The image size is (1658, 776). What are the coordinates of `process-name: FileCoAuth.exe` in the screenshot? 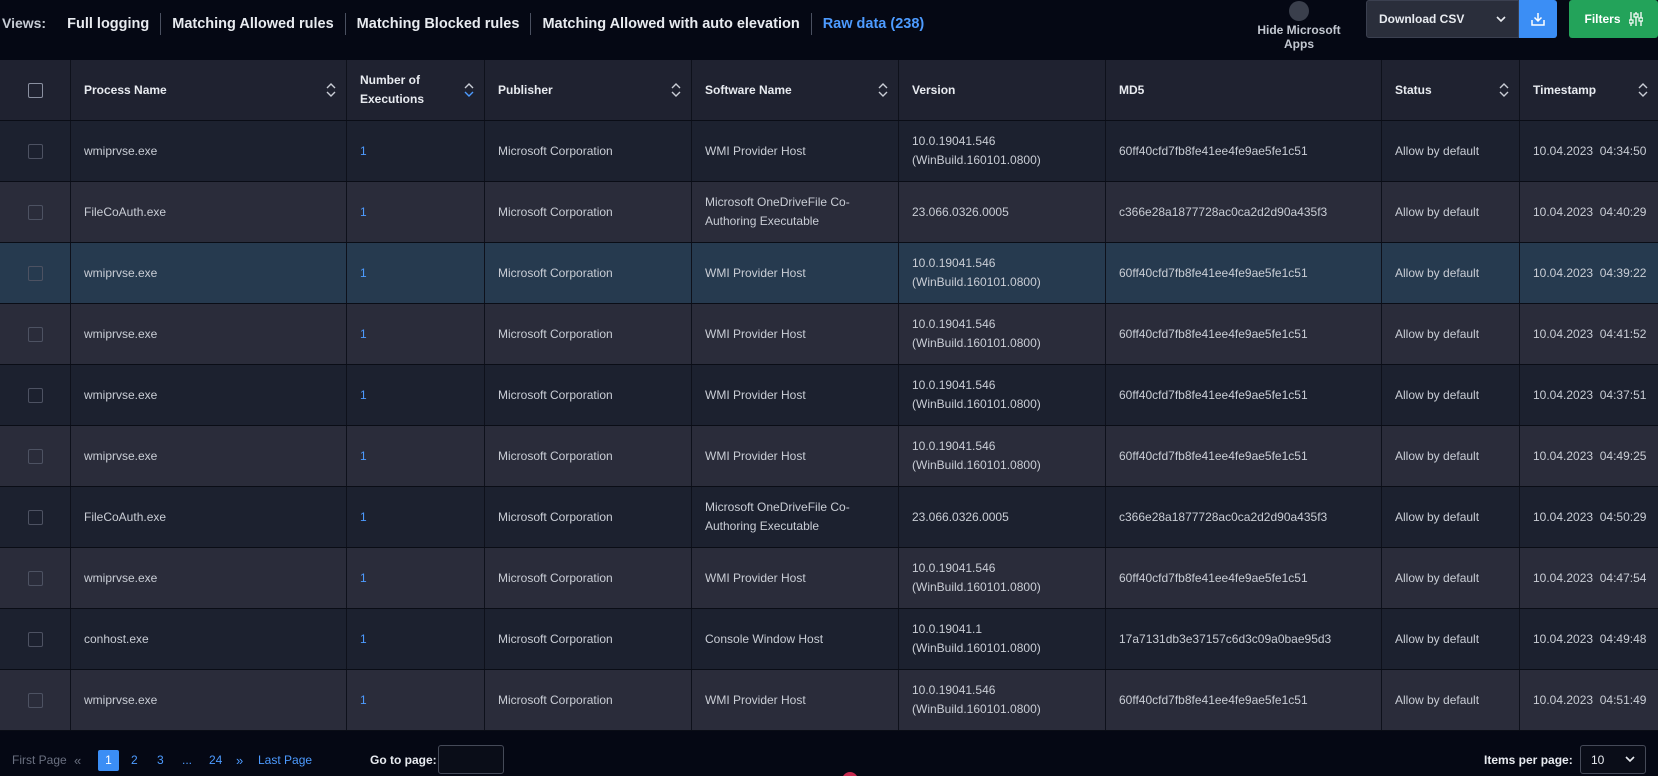 It's located at (125, 211).